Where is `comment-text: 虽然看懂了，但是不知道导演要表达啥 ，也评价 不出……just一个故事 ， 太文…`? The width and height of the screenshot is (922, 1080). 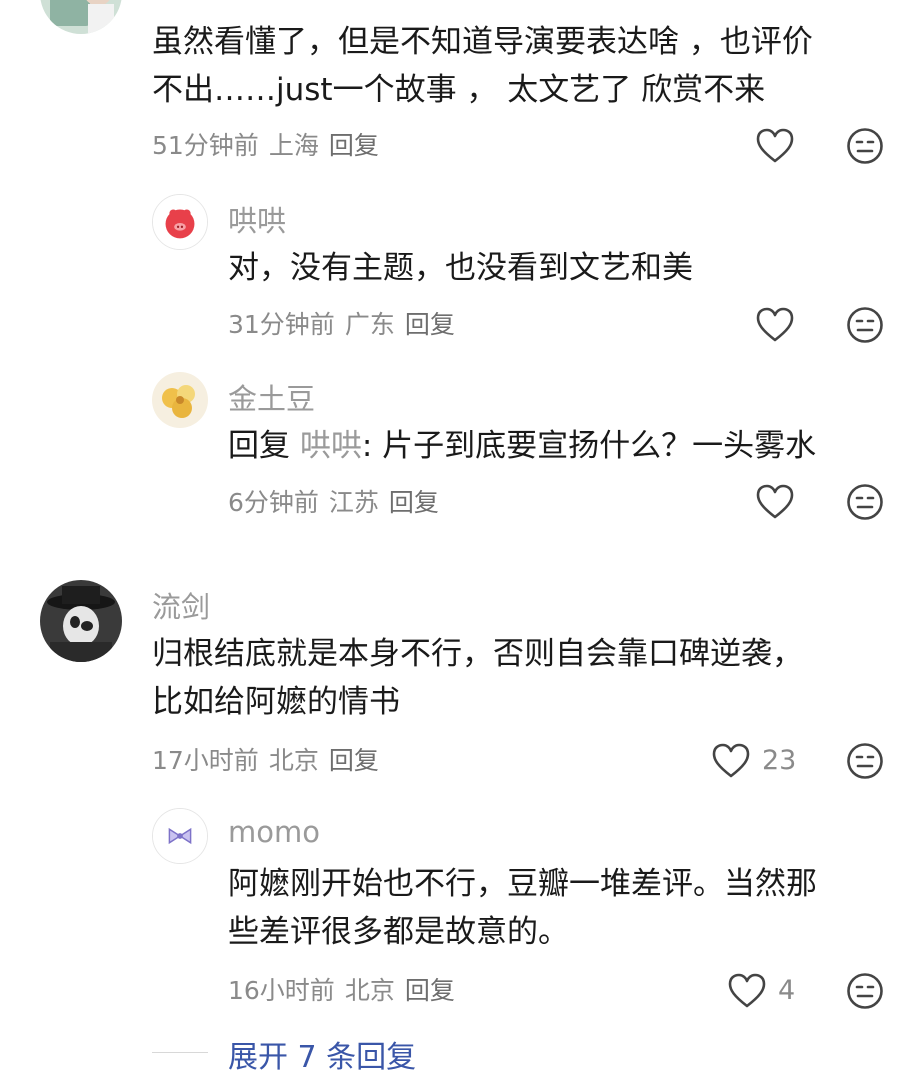 comment-text: 虽然看懂了，但是不知道导演要表达啥 ，也评价 不出……just一个故事 ， 太文… is located at coordinates (482, 66).